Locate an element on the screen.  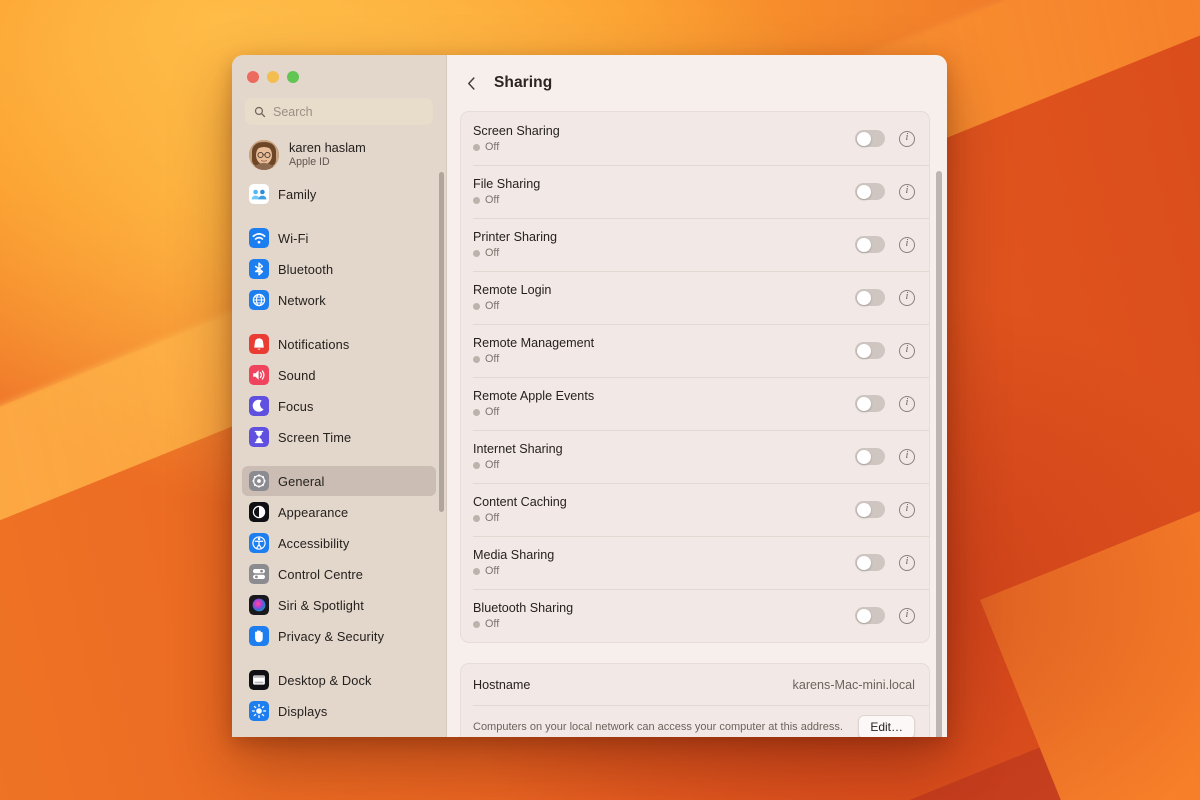
sidebar-group-desktop: Desktop & Dock Displays is located at coordinates (339, 701).